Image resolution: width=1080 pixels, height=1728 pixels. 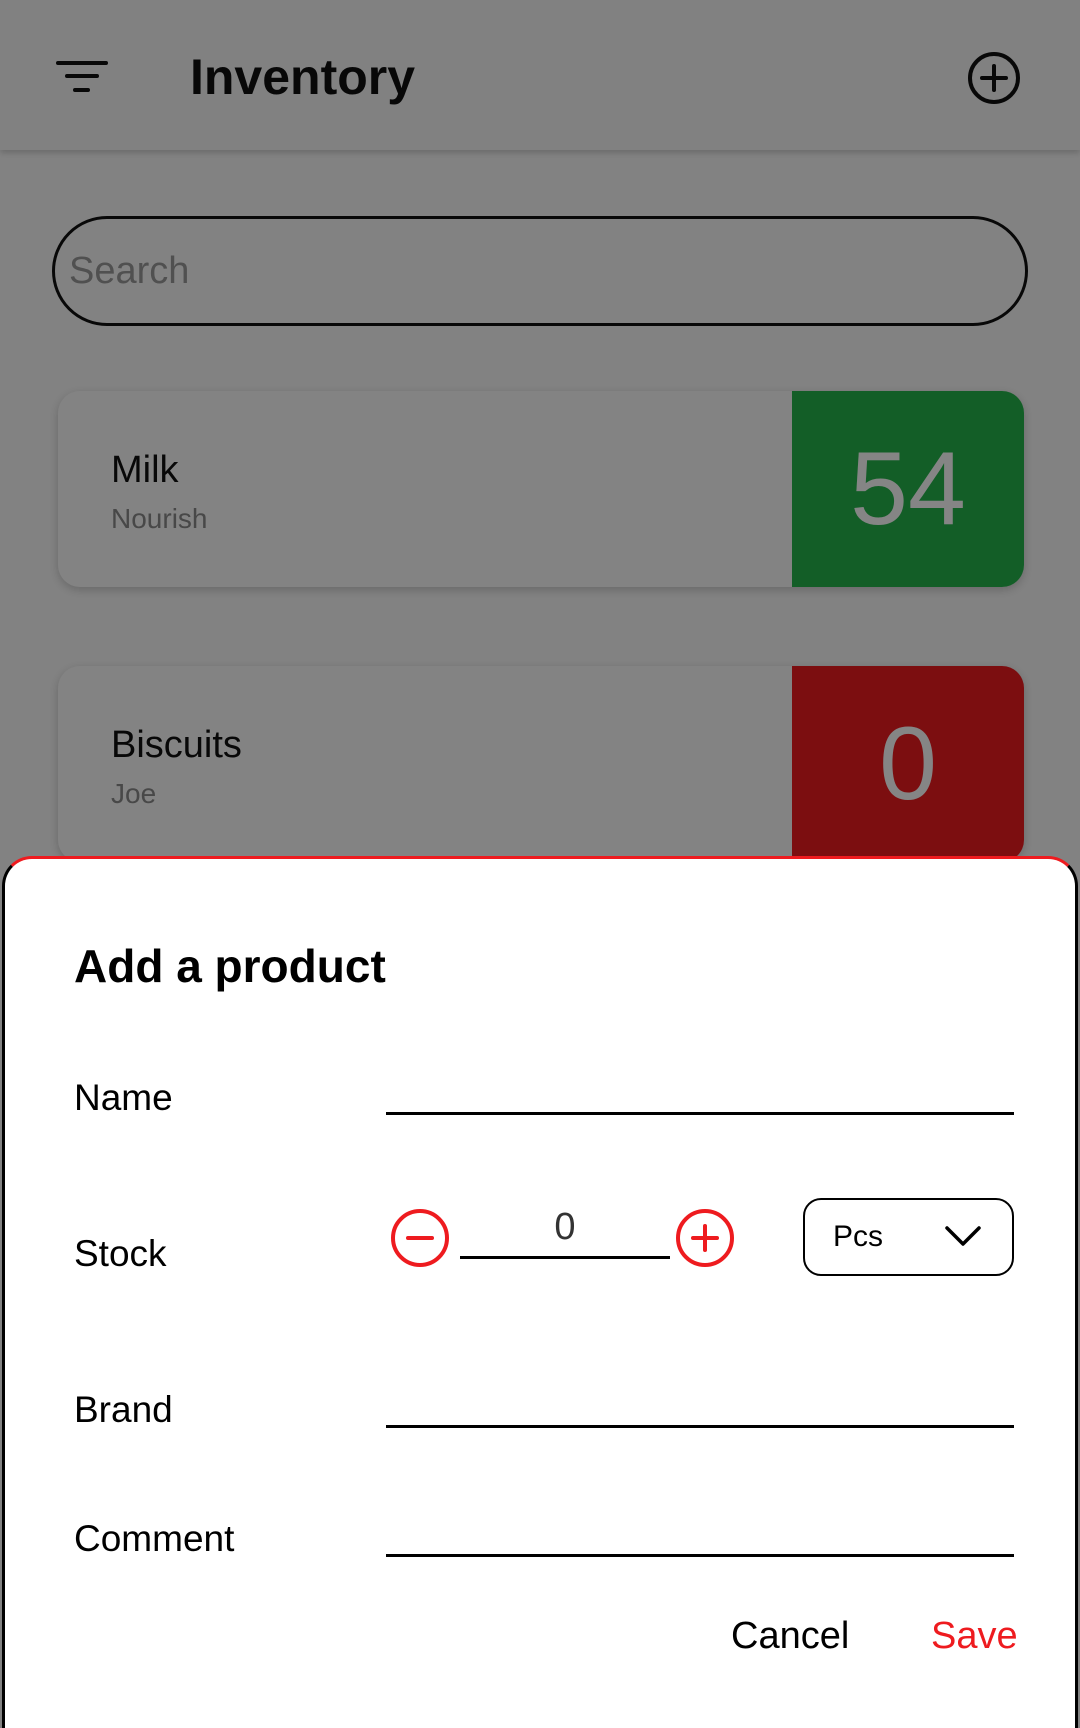 What do you see at coordinates (974, 1636) in the screenshot?
I see `save-button: Save` at bounding box center [974, 1636].